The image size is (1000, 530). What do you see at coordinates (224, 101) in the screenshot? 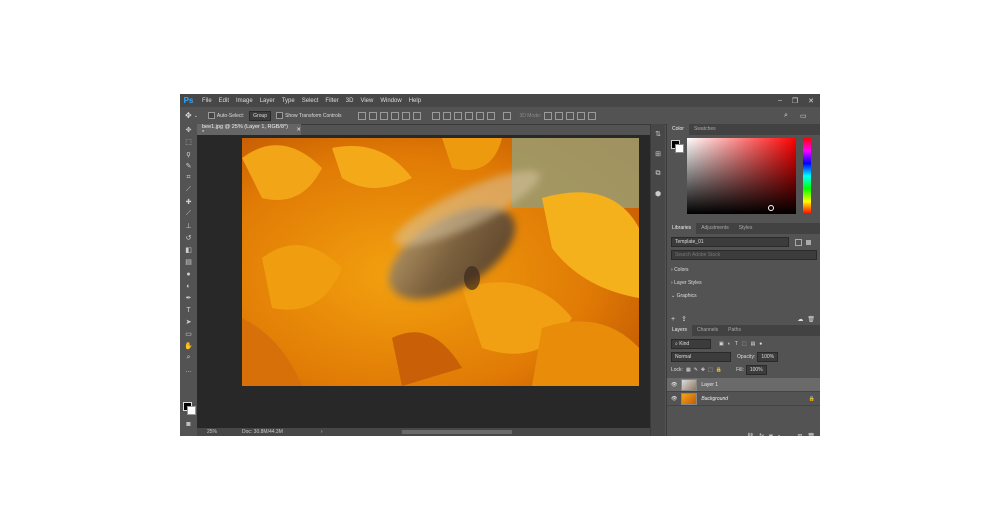
I see `menu-edit: Edit` at bounding box center [224, 101].